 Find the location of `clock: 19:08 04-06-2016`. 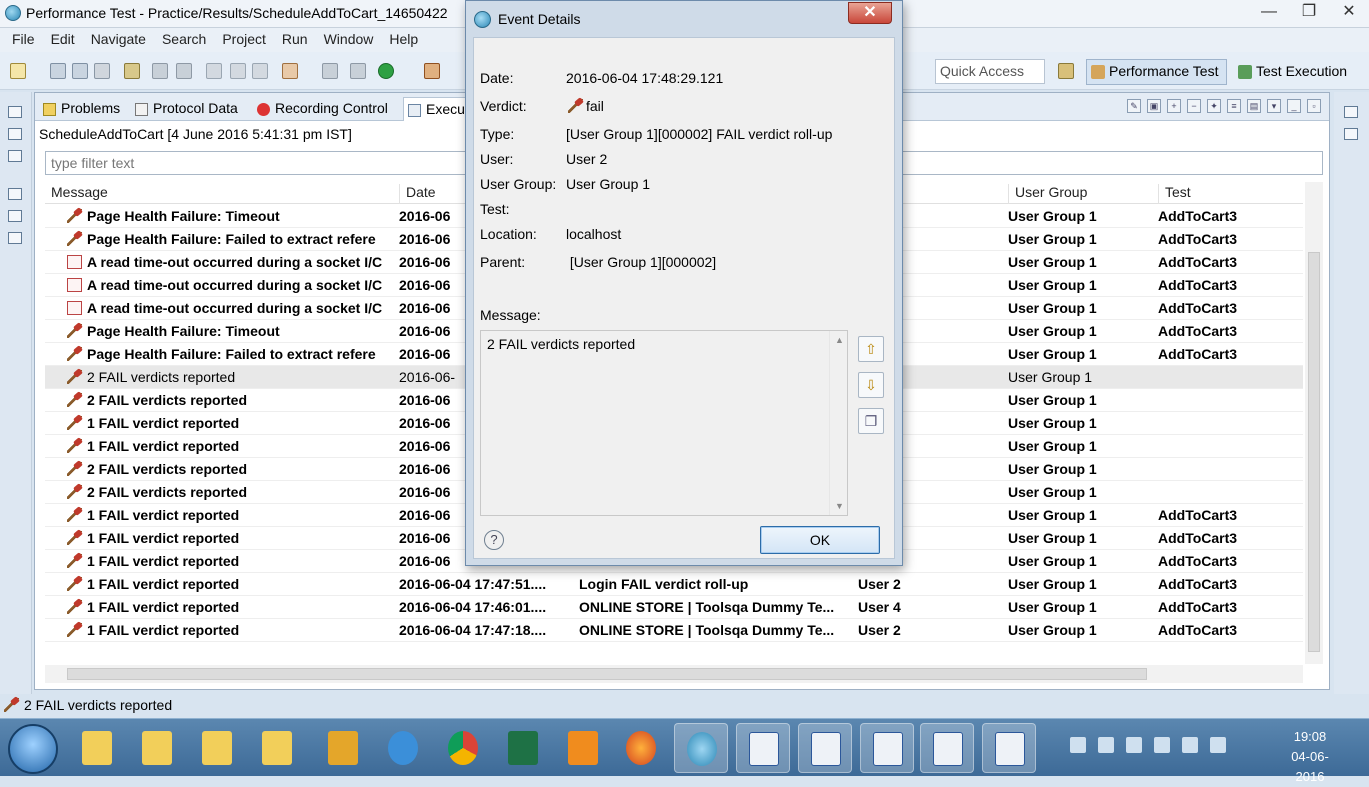

clock: 19:08 04-06-2016 is located at coordinates (1310, 757).